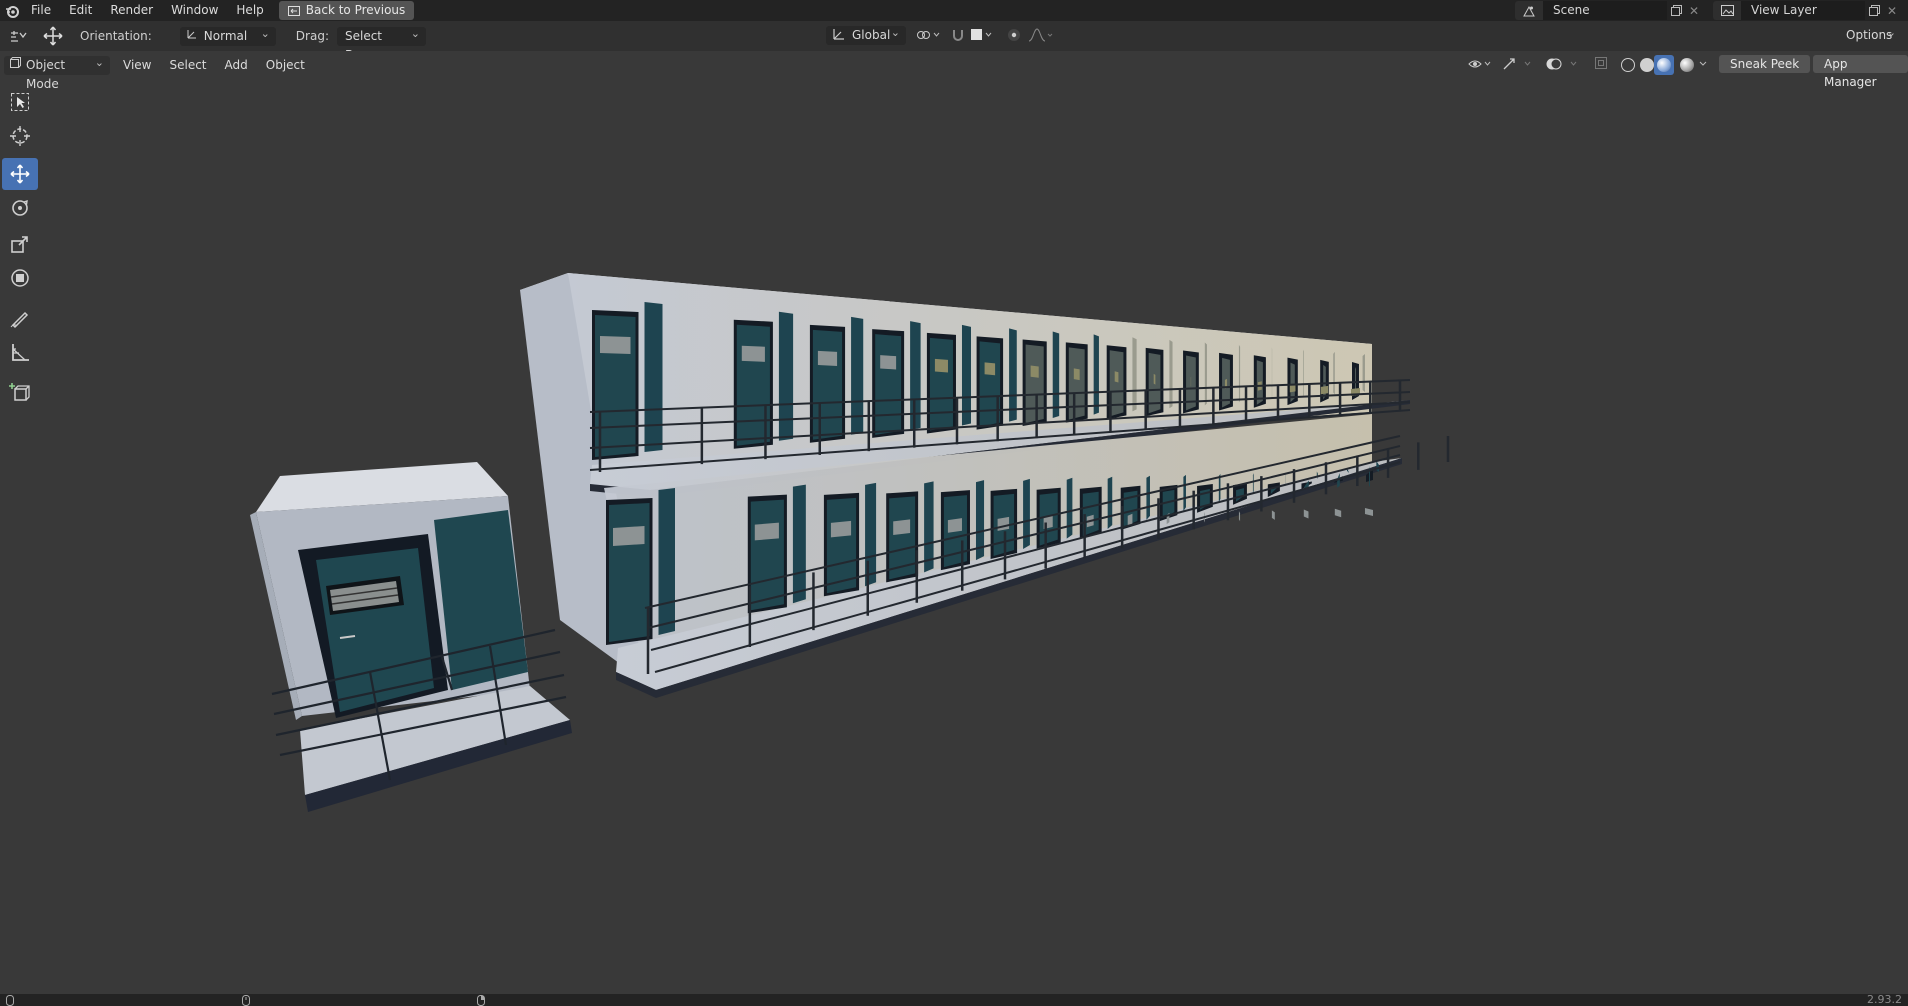 The image size is (1908, 1006). Describe the element at coordinates (1727, 10) in the screenshot. I see `view-layer-icon` at that location.